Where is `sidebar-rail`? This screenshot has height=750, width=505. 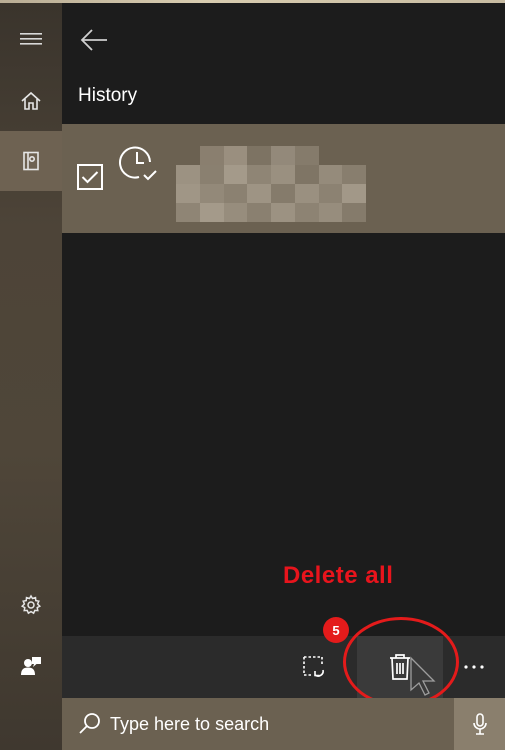 sidebar-rail is located at coordinates (31, 376).